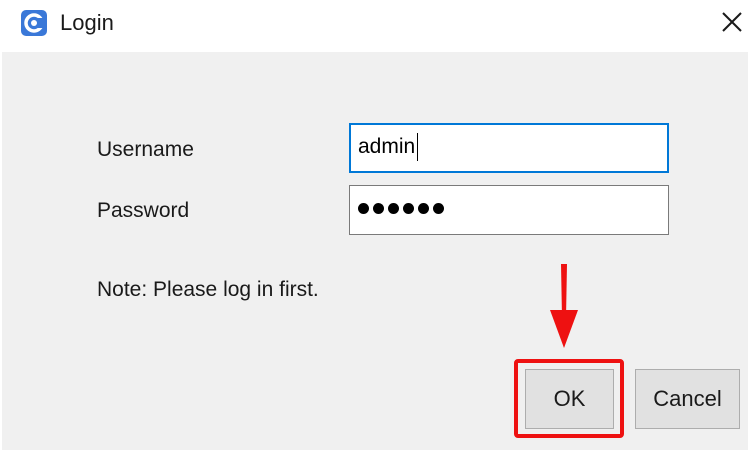 The height and width of the screenshot is (454, 752). What do you see at coordinates (387, 146) in the screenshot?
I see `username-value: admin` at bounding box center [387, 146].